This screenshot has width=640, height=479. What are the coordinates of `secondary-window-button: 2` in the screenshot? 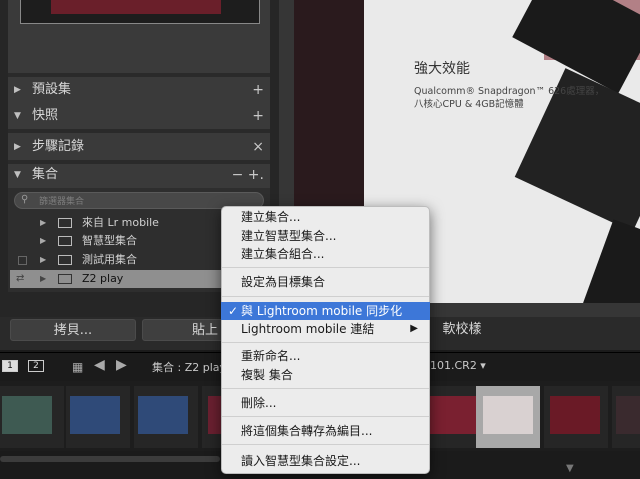 It's located at (36, 366).